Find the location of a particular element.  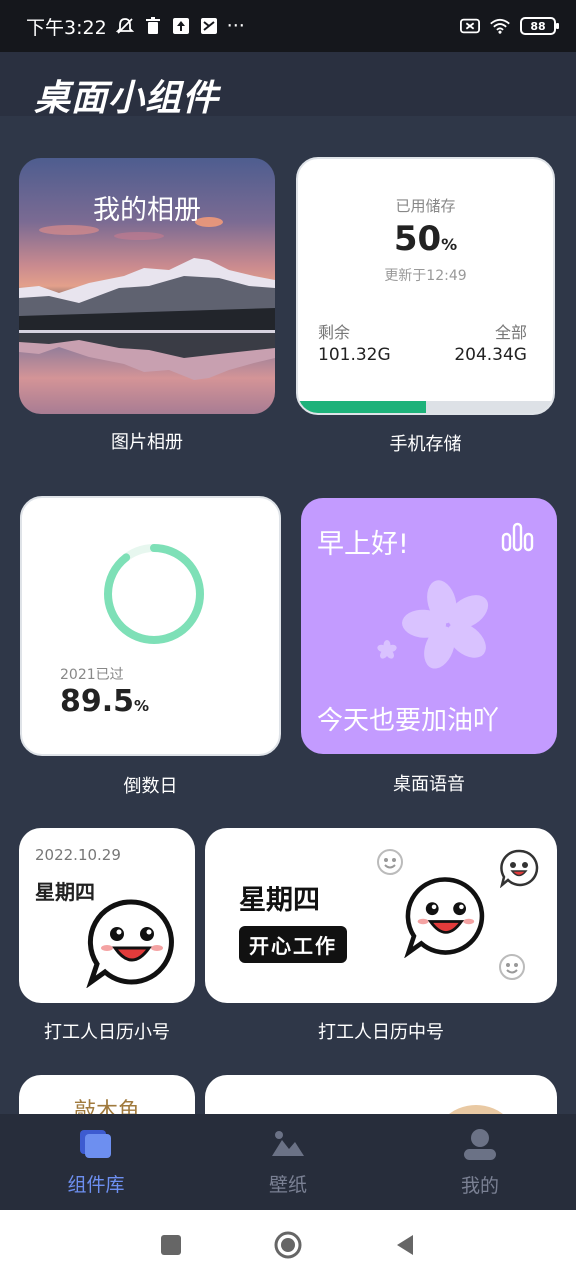

storage-progress-bar is located at coordinates (425, 407).